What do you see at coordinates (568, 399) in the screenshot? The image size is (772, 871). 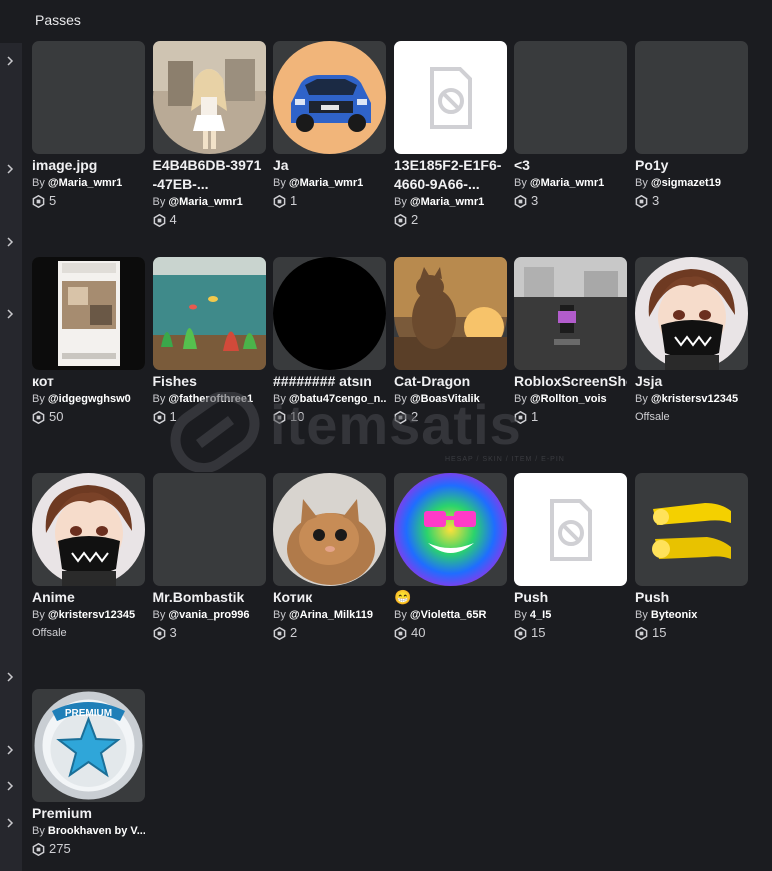 I see `creator-name: @Rollton_vois` at bounding box center [568, 399].